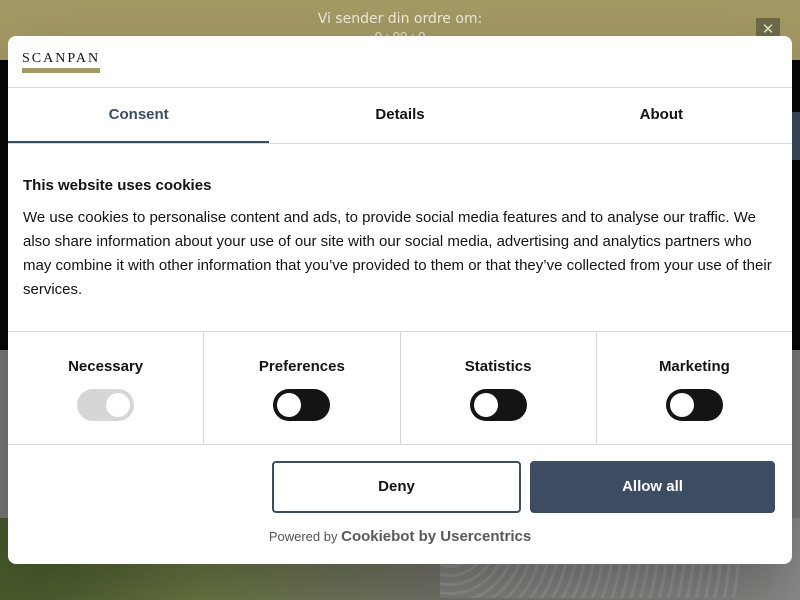  Describe the element at coordinates (303, 536) in the screenshot. I see `powered-by-label: Powered by` at that location.